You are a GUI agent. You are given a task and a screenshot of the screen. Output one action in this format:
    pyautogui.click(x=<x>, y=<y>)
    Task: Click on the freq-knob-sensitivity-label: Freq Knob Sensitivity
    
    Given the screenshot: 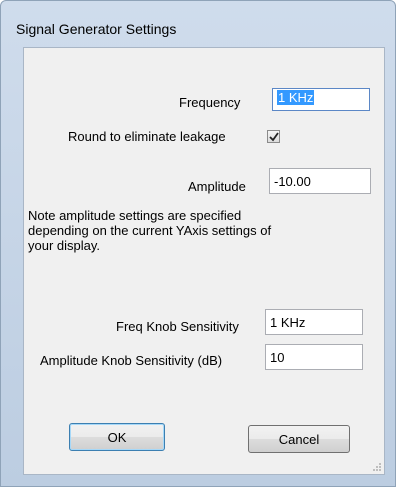 What is the action you would take?
    pyautogui.click(x=177, y=326)
    